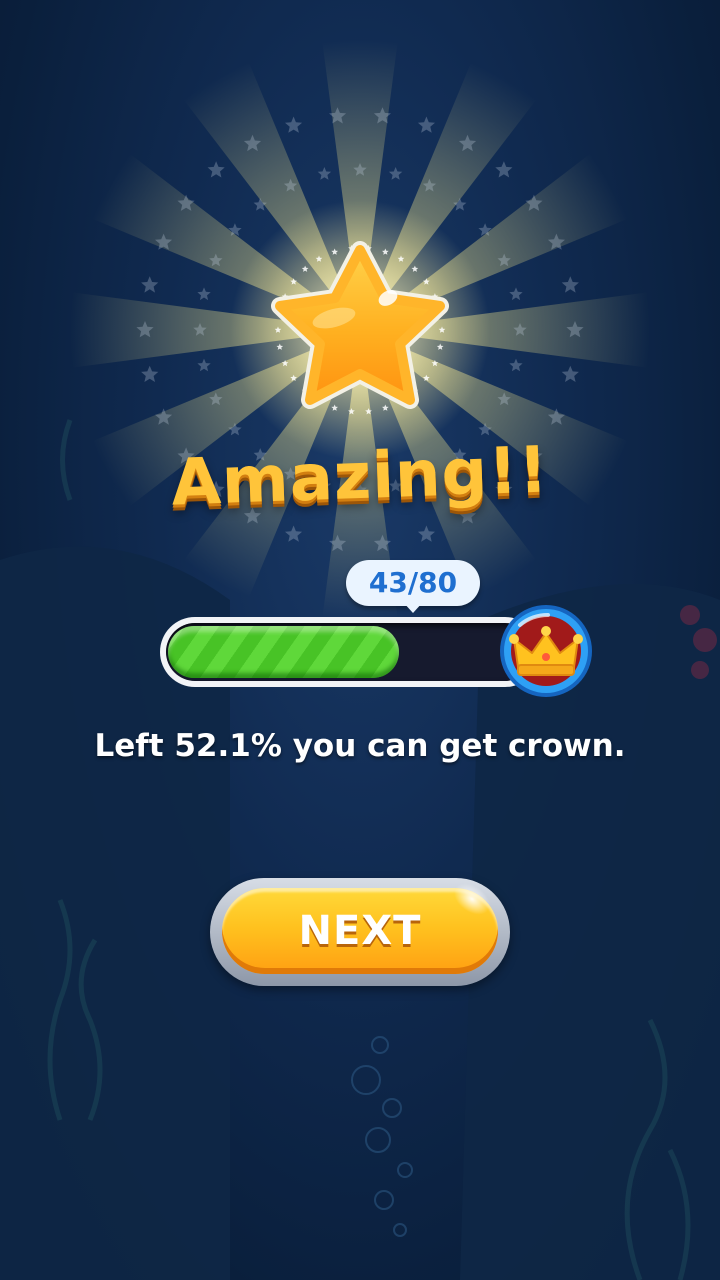 The height and width of the screenshot is (1280, 720). What do you see at coordinates (360, 325) in the screenshot?
I see `star-icon` at bounding box center [360, 325].